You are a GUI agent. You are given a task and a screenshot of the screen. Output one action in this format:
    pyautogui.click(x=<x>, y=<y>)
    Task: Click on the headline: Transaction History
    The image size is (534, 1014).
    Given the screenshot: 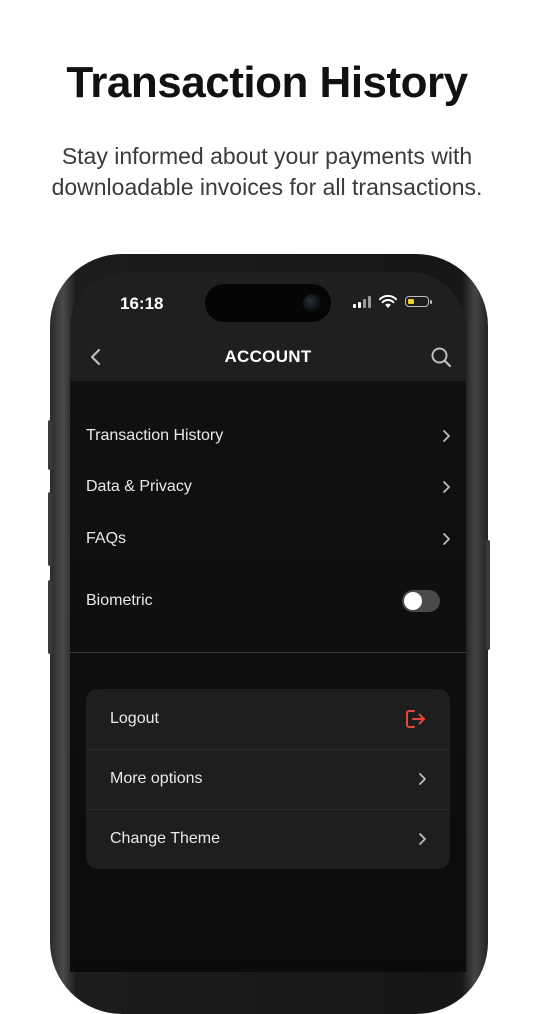 What is the action you would take?
    pyautogui.click(x=267, y=82)
    